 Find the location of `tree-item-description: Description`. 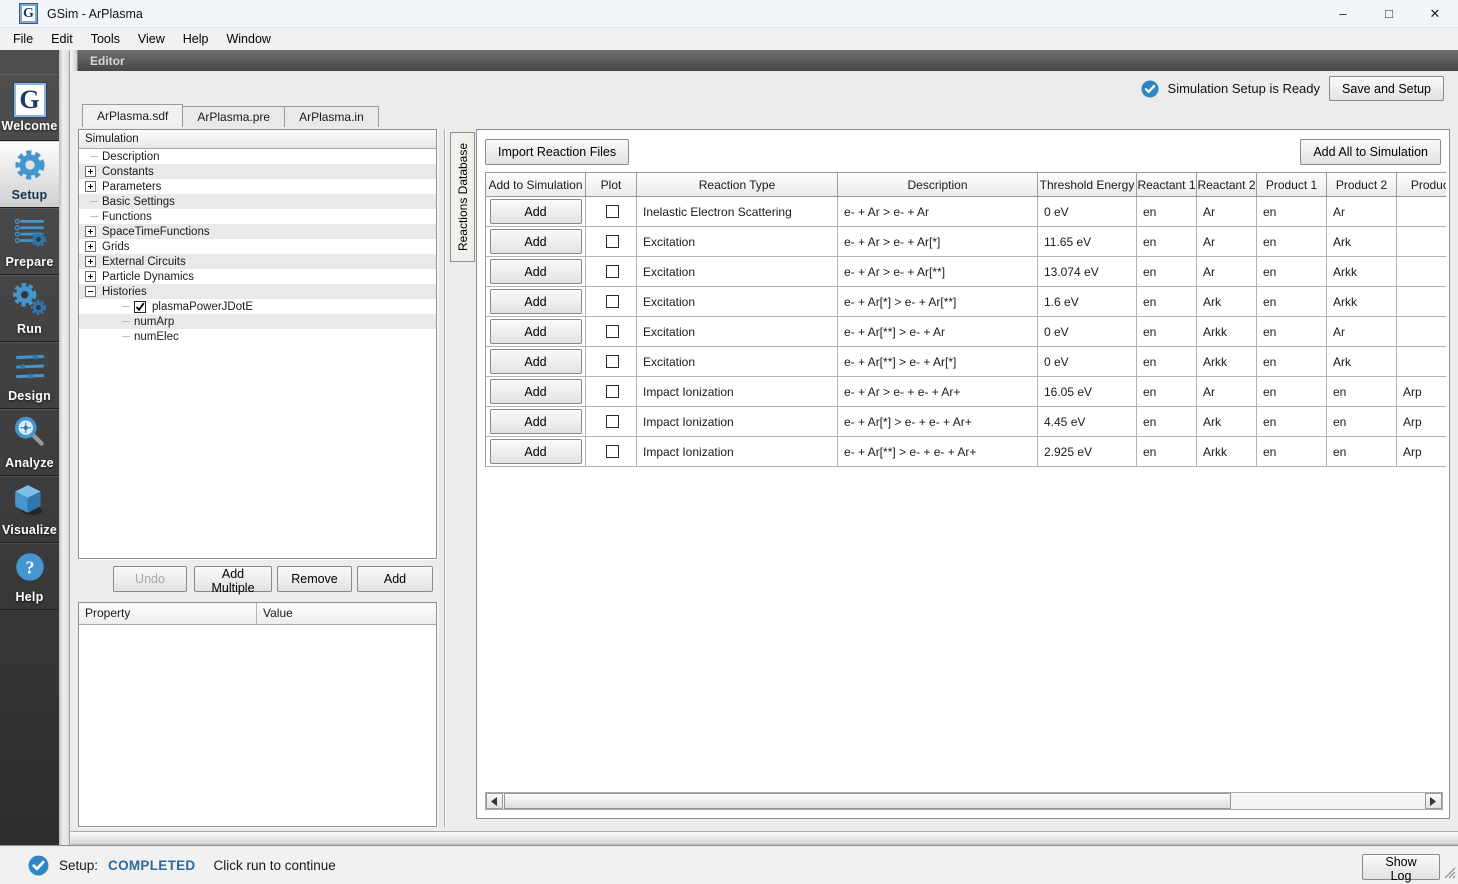

tree-item-description: Description is located at coordinates (257, 156).